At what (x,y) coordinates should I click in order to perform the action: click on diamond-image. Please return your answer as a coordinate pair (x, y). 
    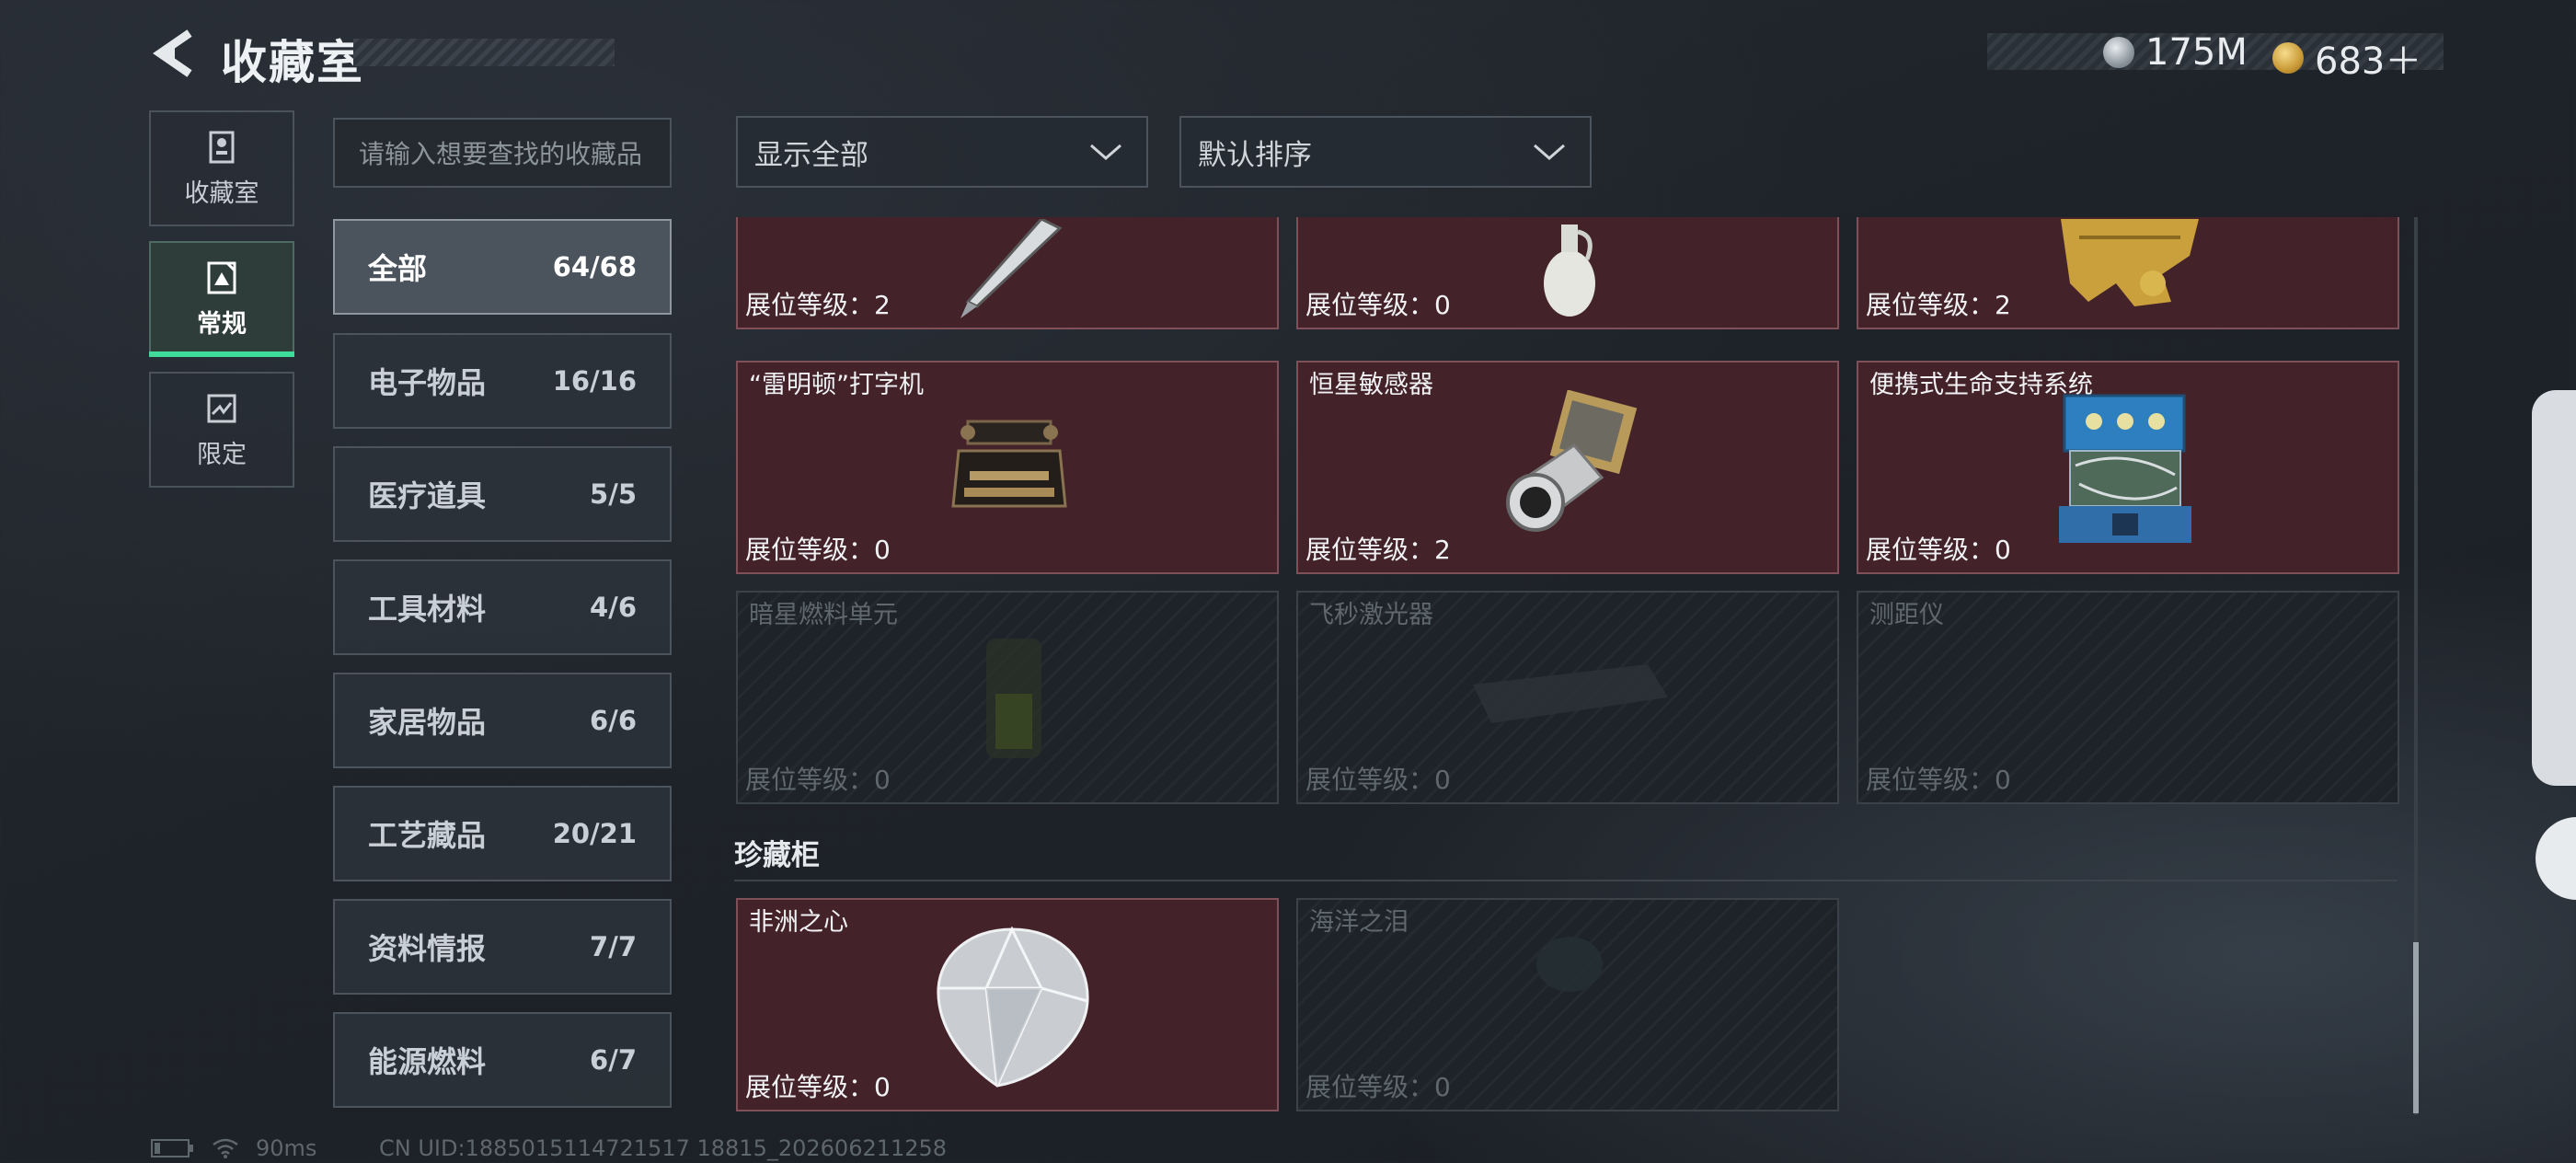
    Looking at the image, I should click on (1013, 1007).